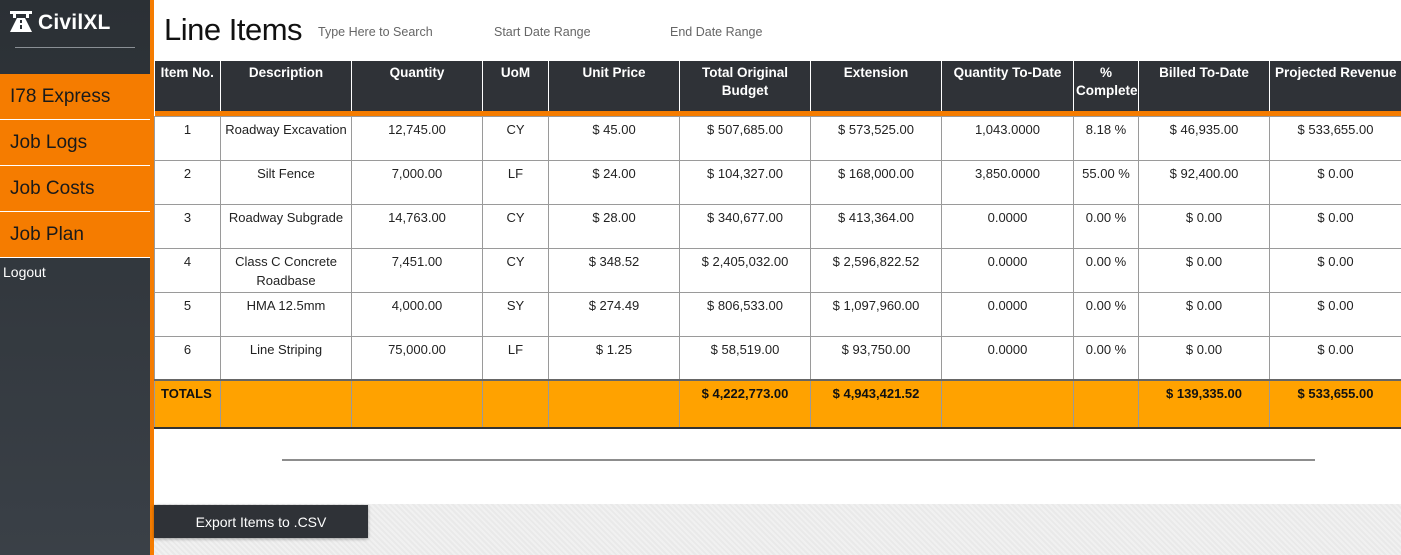 This screenshot has width=1401, height=555. Describe the element at coordinates (614, 182) in the screenshot. I see `cell-unit-price: $ 24.00` at that location.